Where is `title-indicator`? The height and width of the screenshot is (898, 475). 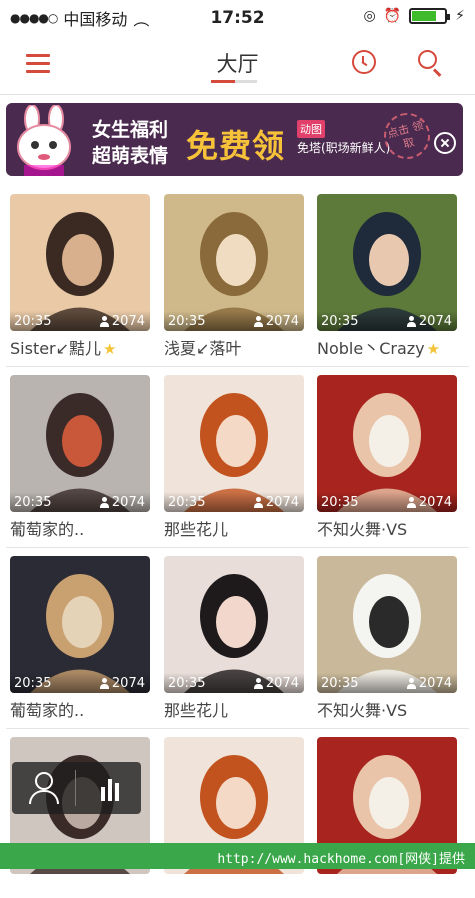 title-indicator is located at coordinates (234, 81).